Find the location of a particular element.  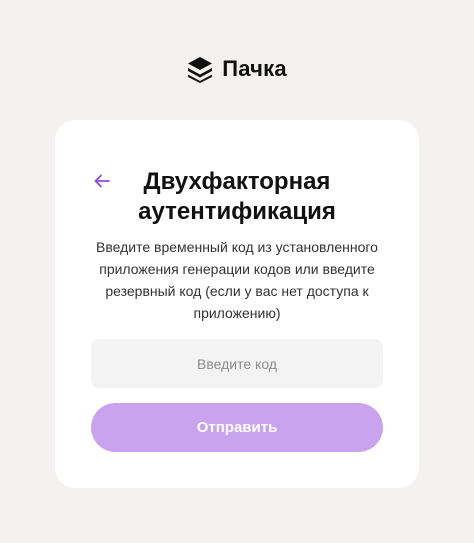

brand-logo: Пачка is located at coordinates (237, 69).